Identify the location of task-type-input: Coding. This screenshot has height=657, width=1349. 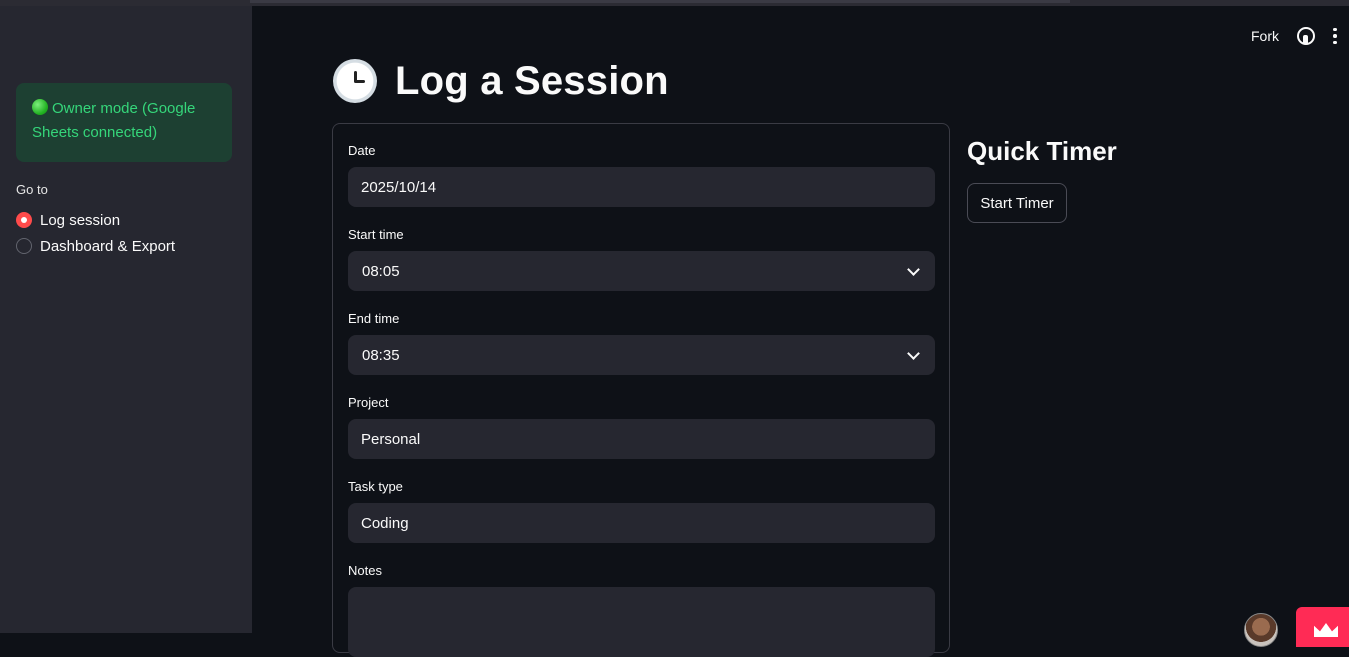
(641, 523).